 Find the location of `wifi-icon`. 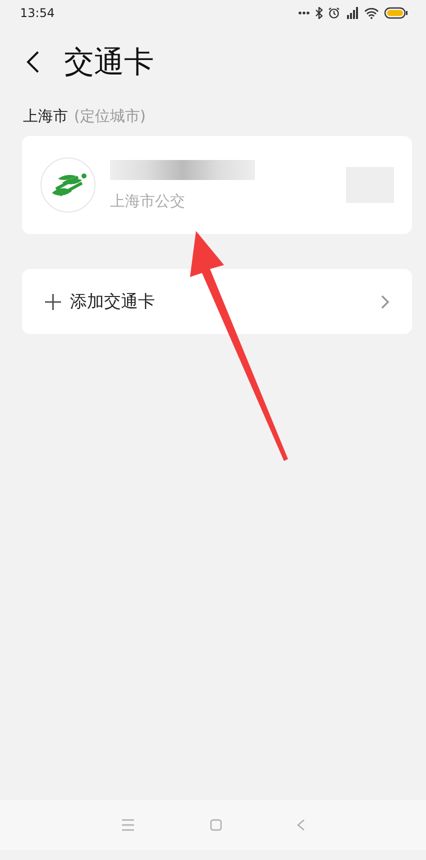

wifi-icon is located at coordinates (371, 13).